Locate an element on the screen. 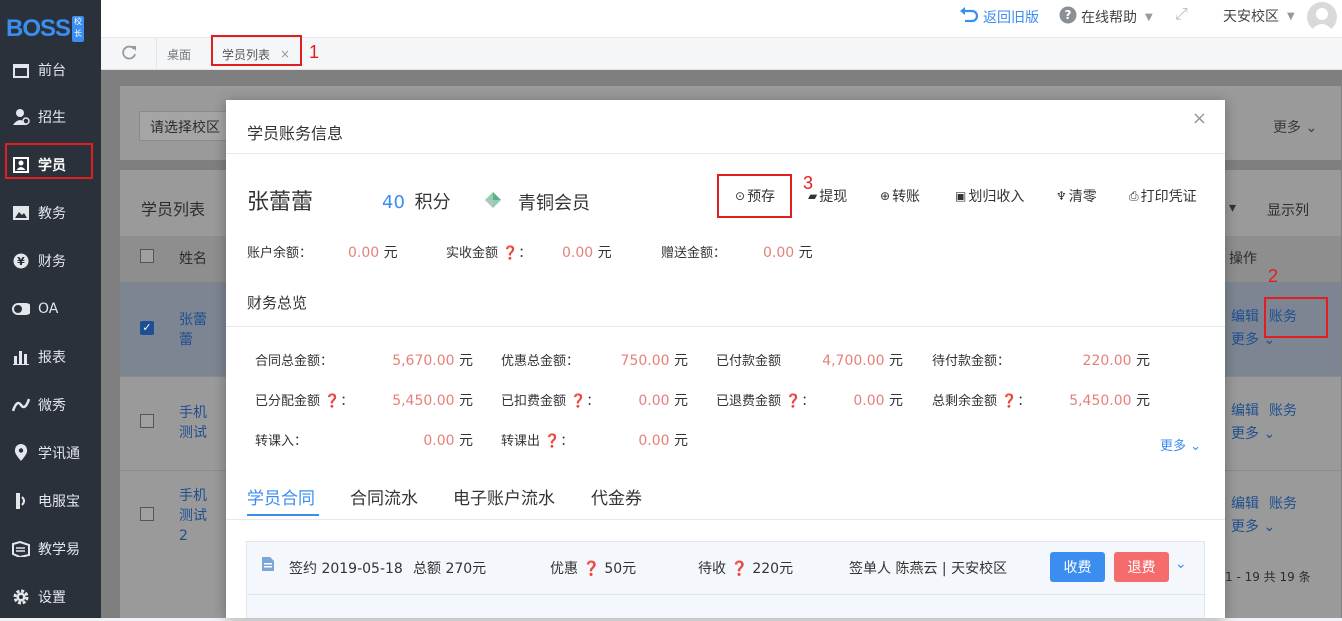 This screenshot has height=621, width=1342. sidebar-item-label: 微秀 is located at coordinates (52, 406).